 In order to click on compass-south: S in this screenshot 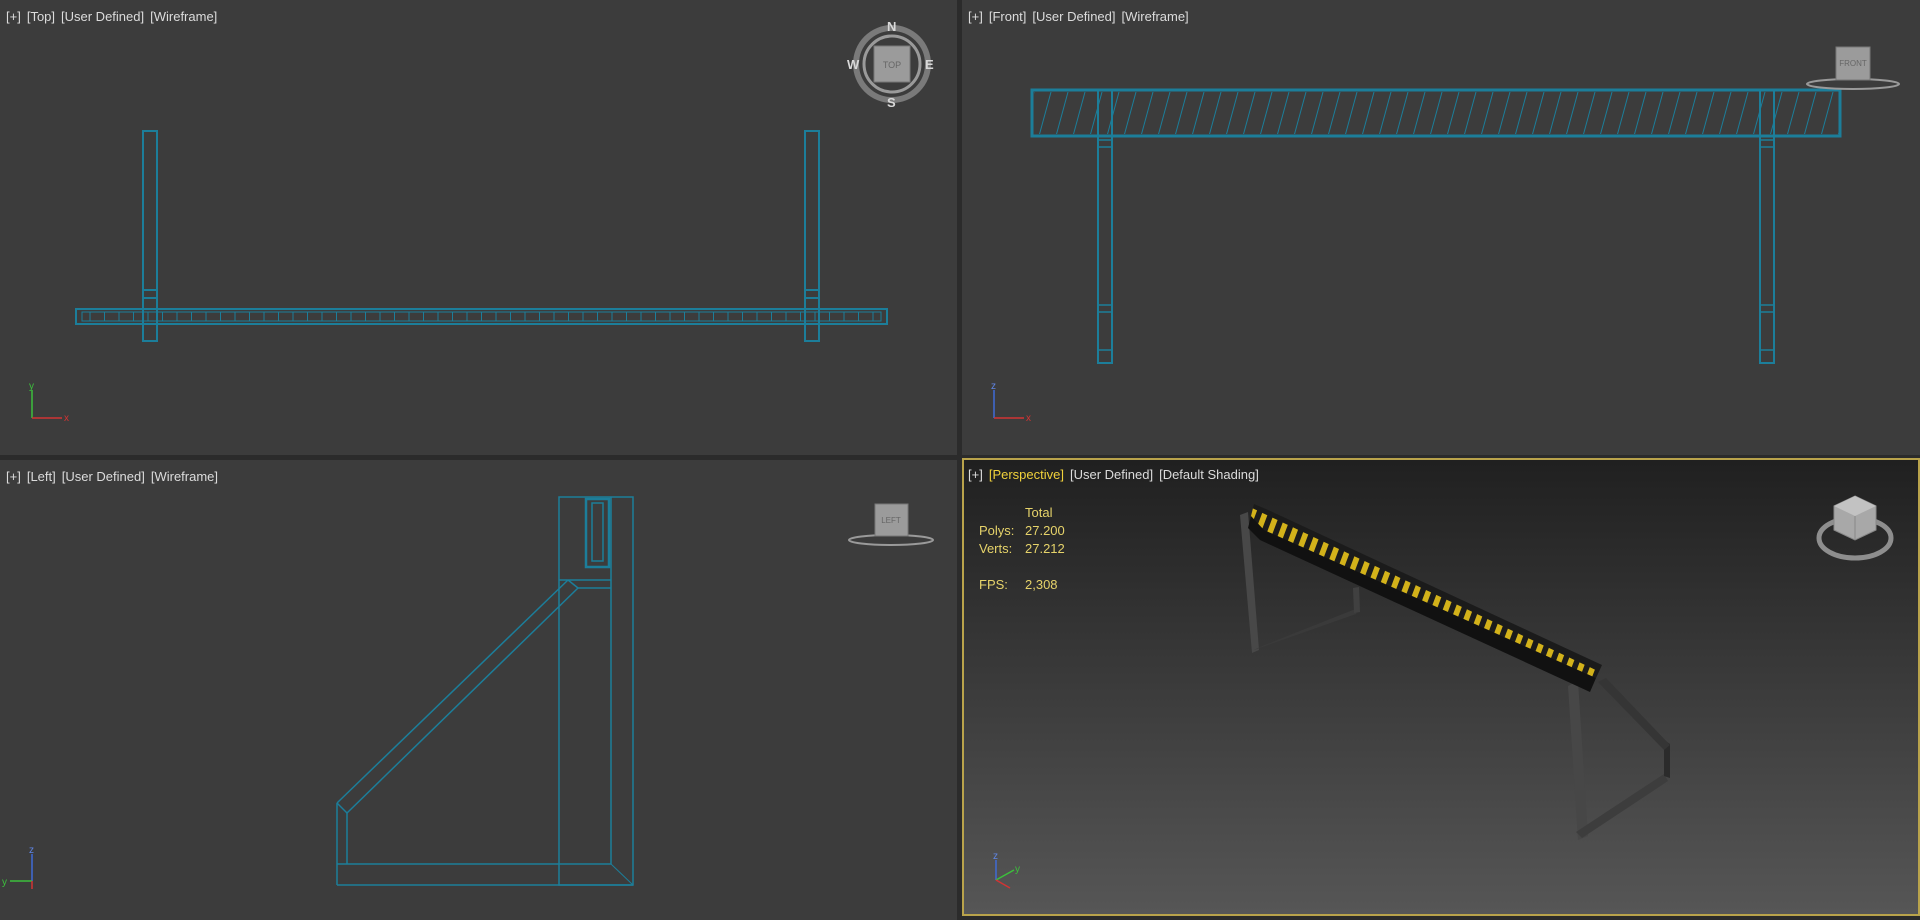, I will do `click(891, 102)`.